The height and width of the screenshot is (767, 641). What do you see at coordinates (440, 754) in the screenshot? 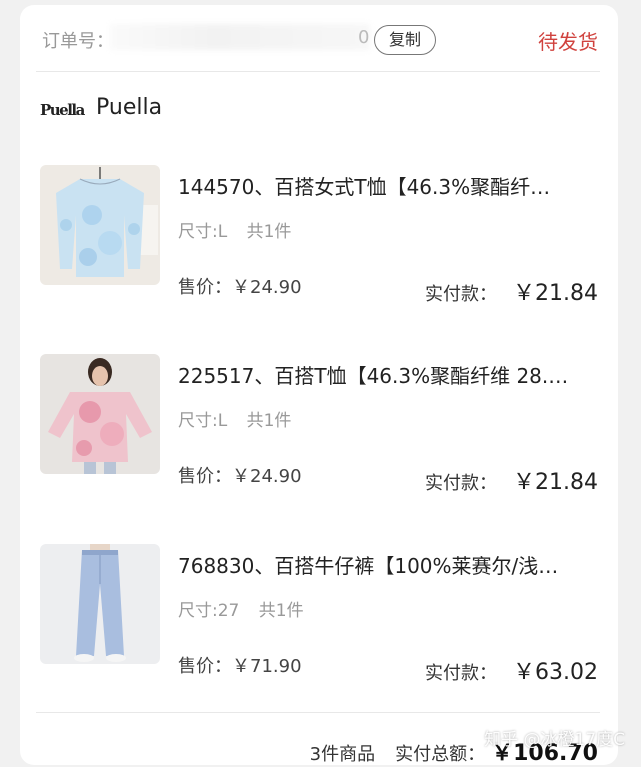
I see `total-label: 实付总额：` at bounding box center [440, 754].